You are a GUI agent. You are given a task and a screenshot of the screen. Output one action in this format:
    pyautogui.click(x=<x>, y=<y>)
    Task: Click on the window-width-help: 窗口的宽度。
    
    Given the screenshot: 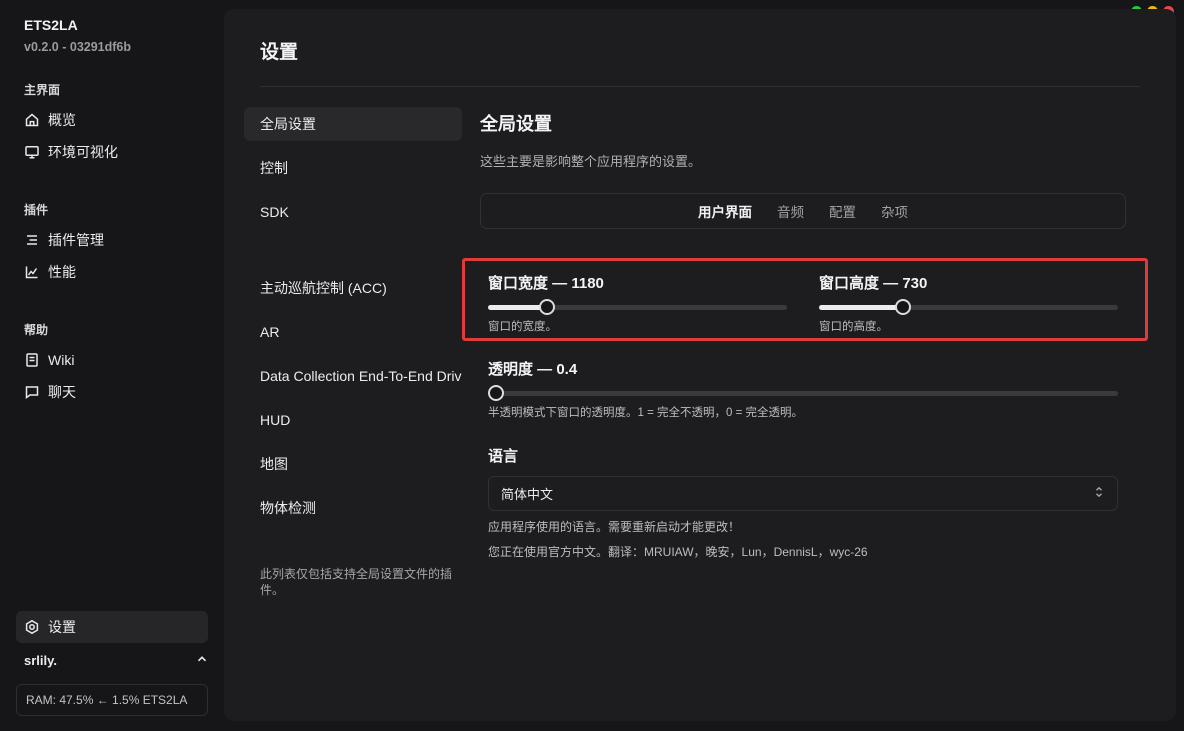 What is the action you would take?
    pyautogui.click(x=522, y=327)
    